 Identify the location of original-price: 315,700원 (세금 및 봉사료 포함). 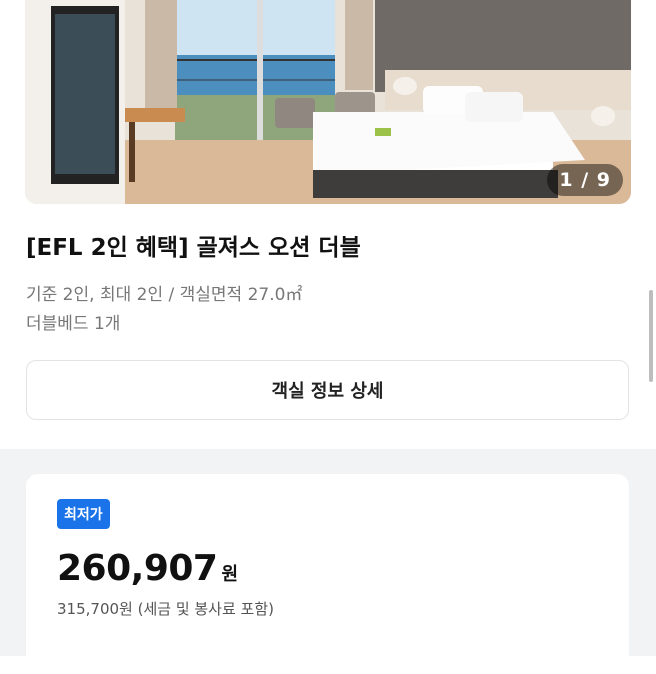
(166, 609).